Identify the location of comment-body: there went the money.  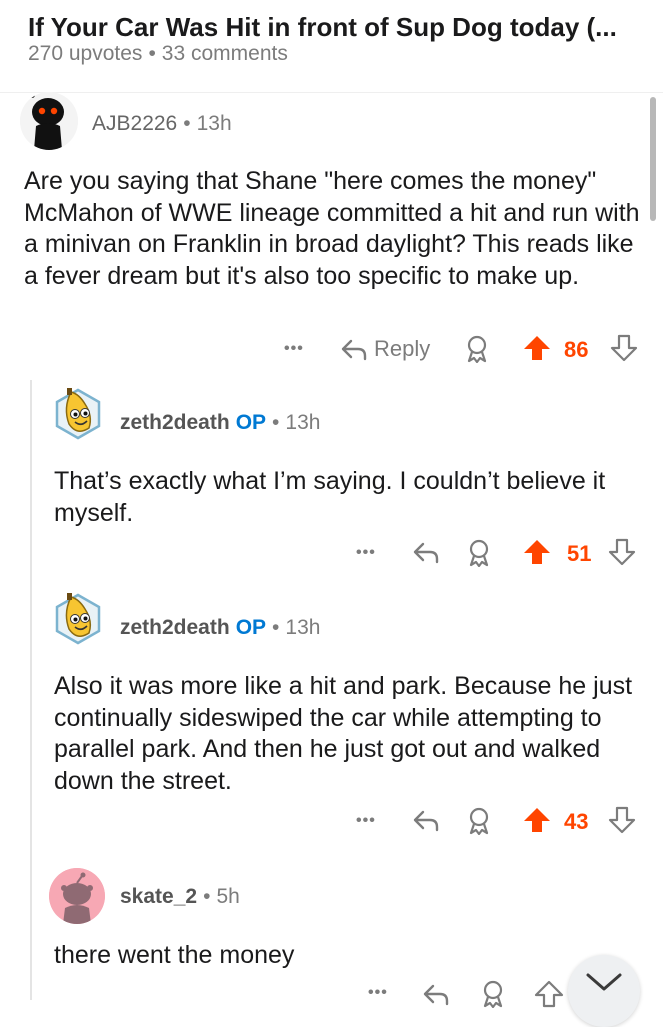
(174, 955).